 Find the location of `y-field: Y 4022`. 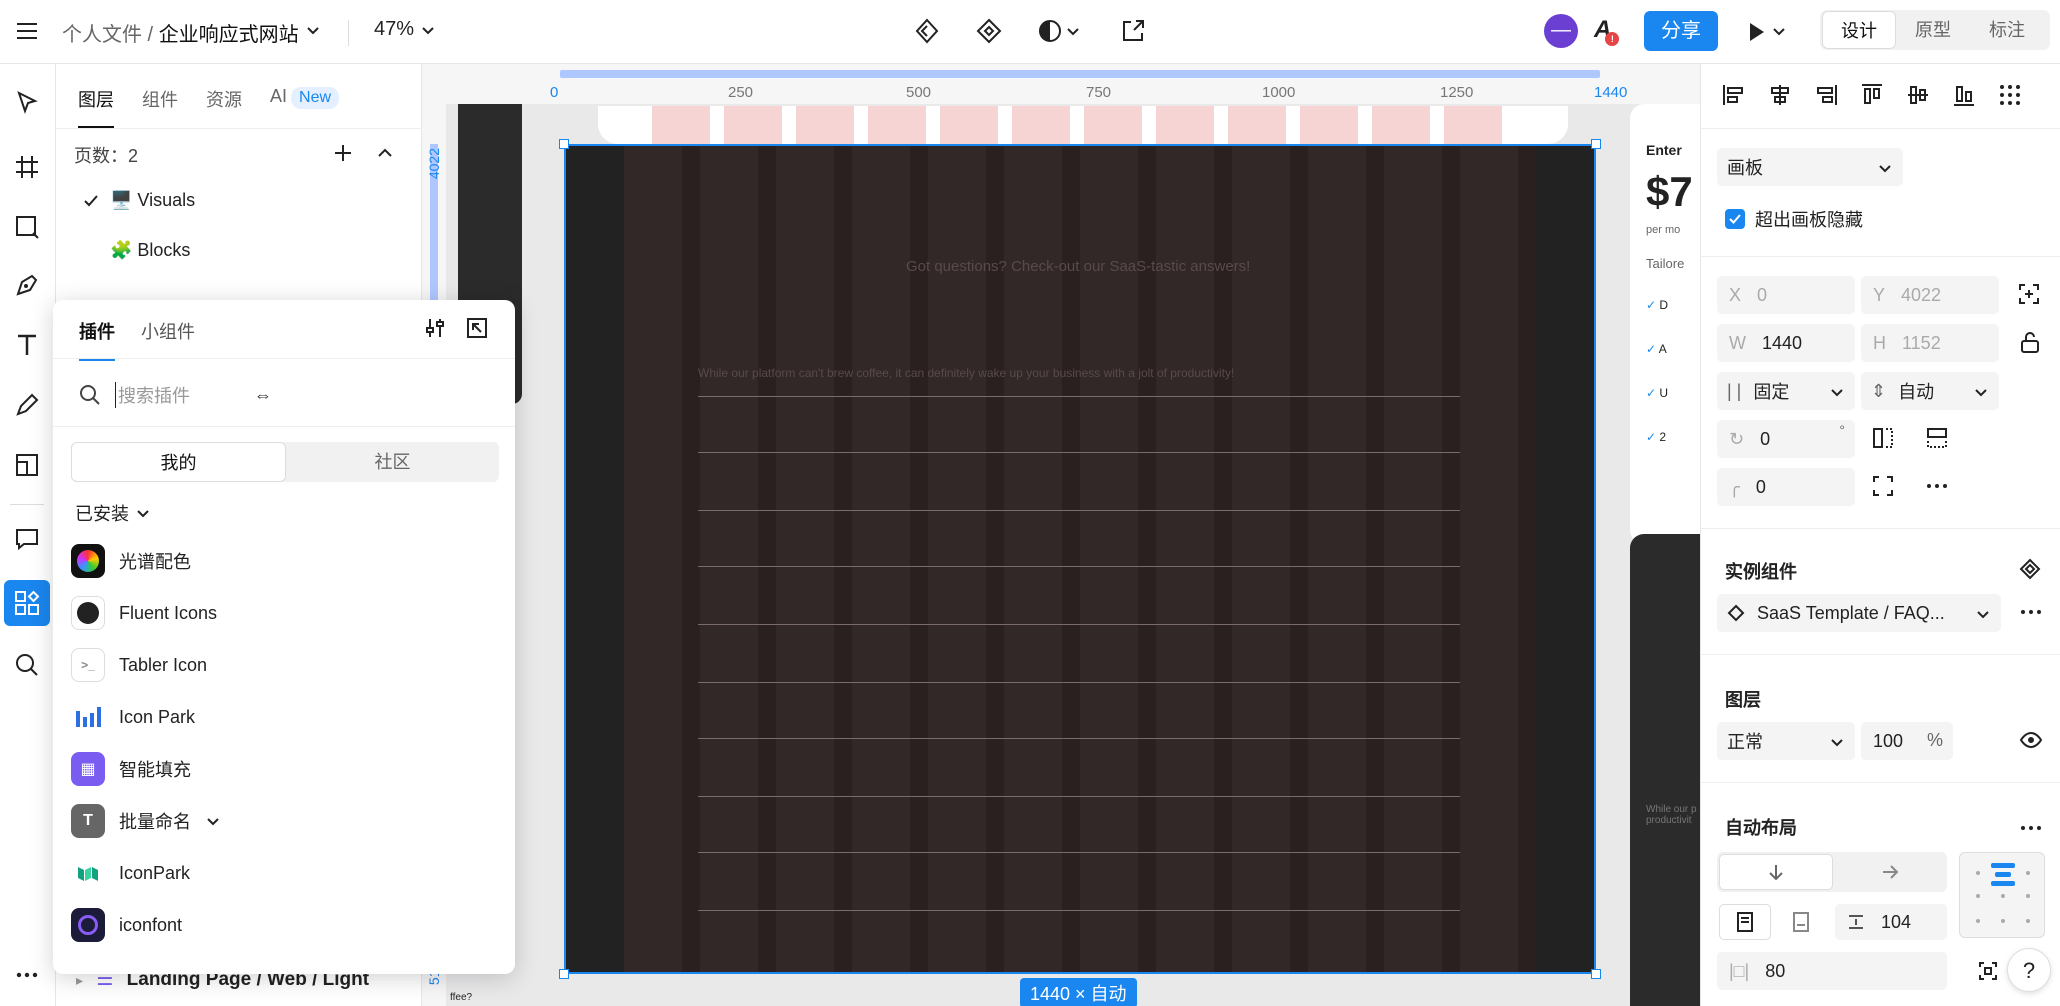

y-field: Y 4022 is located at coordinates (1930, 295).